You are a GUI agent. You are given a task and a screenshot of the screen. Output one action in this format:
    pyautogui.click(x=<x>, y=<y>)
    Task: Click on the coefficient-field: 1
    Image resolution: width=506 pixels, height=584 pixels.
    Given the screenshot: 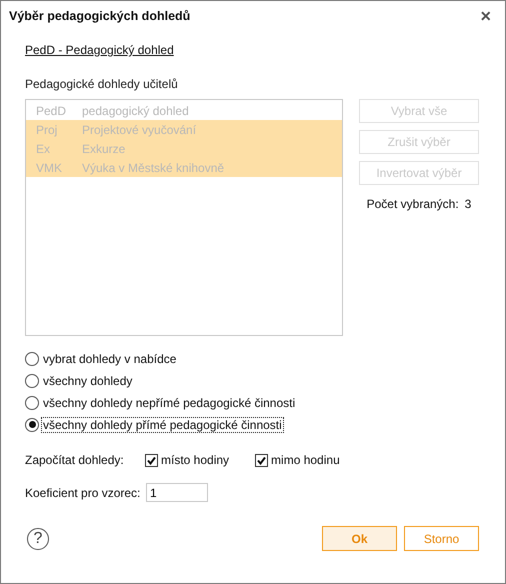 What is the action you would take?
    pyautogui.click(x=177, y=492)
    